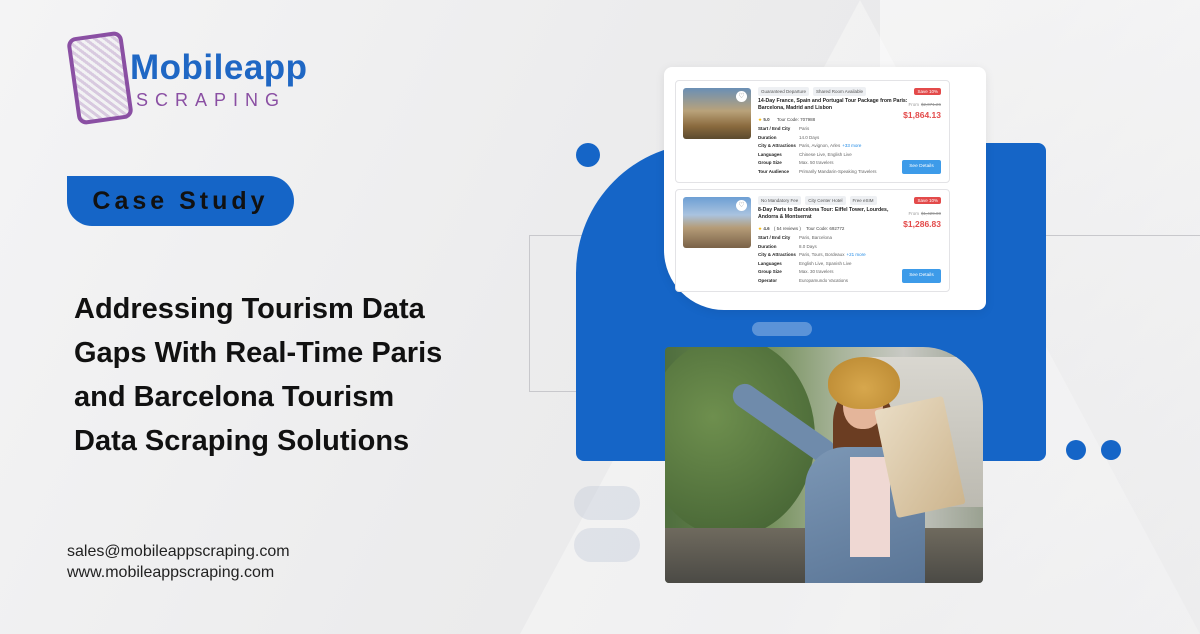 This screenshot has height=634, width=1200. I want to click on detail-row: Duration 8.0 Days, so click(787, 246).